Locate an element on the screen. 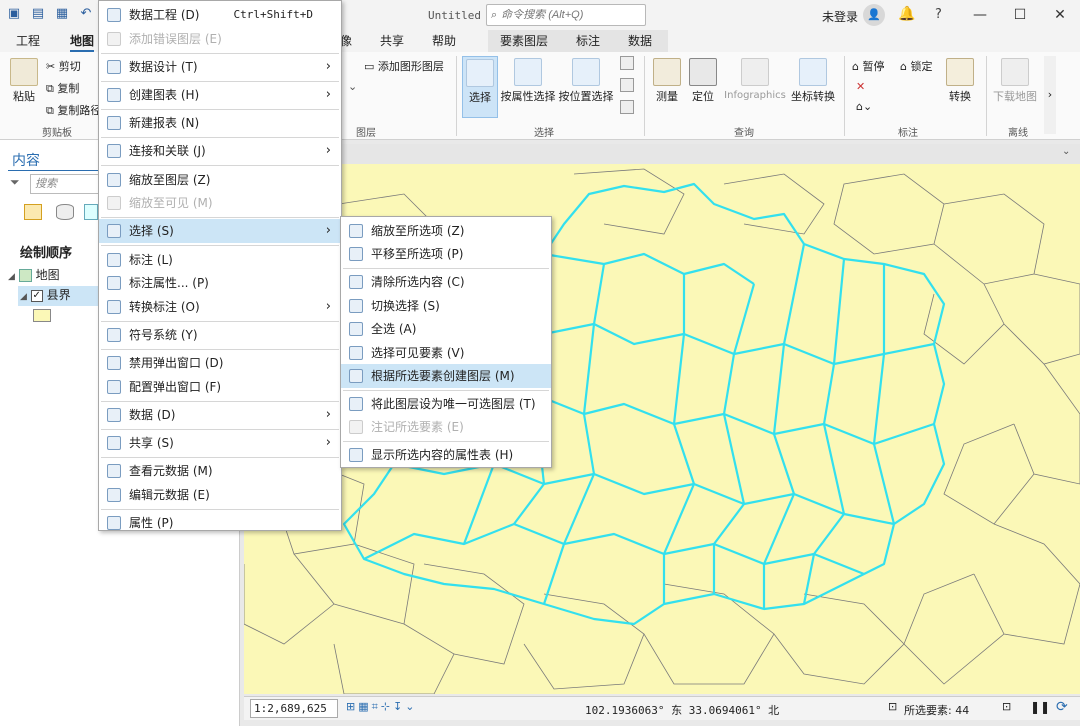 This screenshot has height=726, width=1080. submenu-item: 平移至所选项 (P) is located at coordinates (446, 254).